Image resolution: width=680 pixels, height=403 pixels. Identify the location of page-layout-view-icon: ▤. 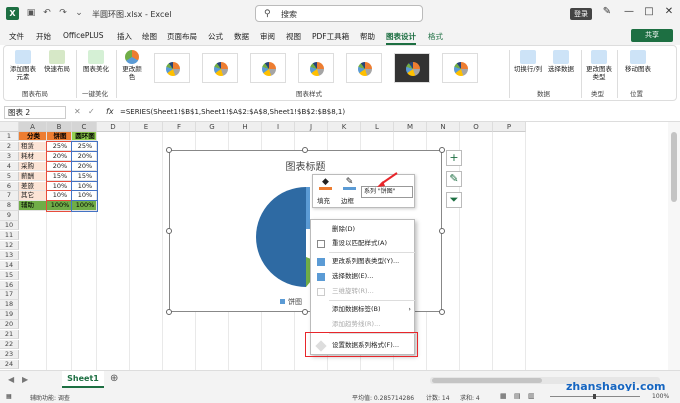
(517, 396).